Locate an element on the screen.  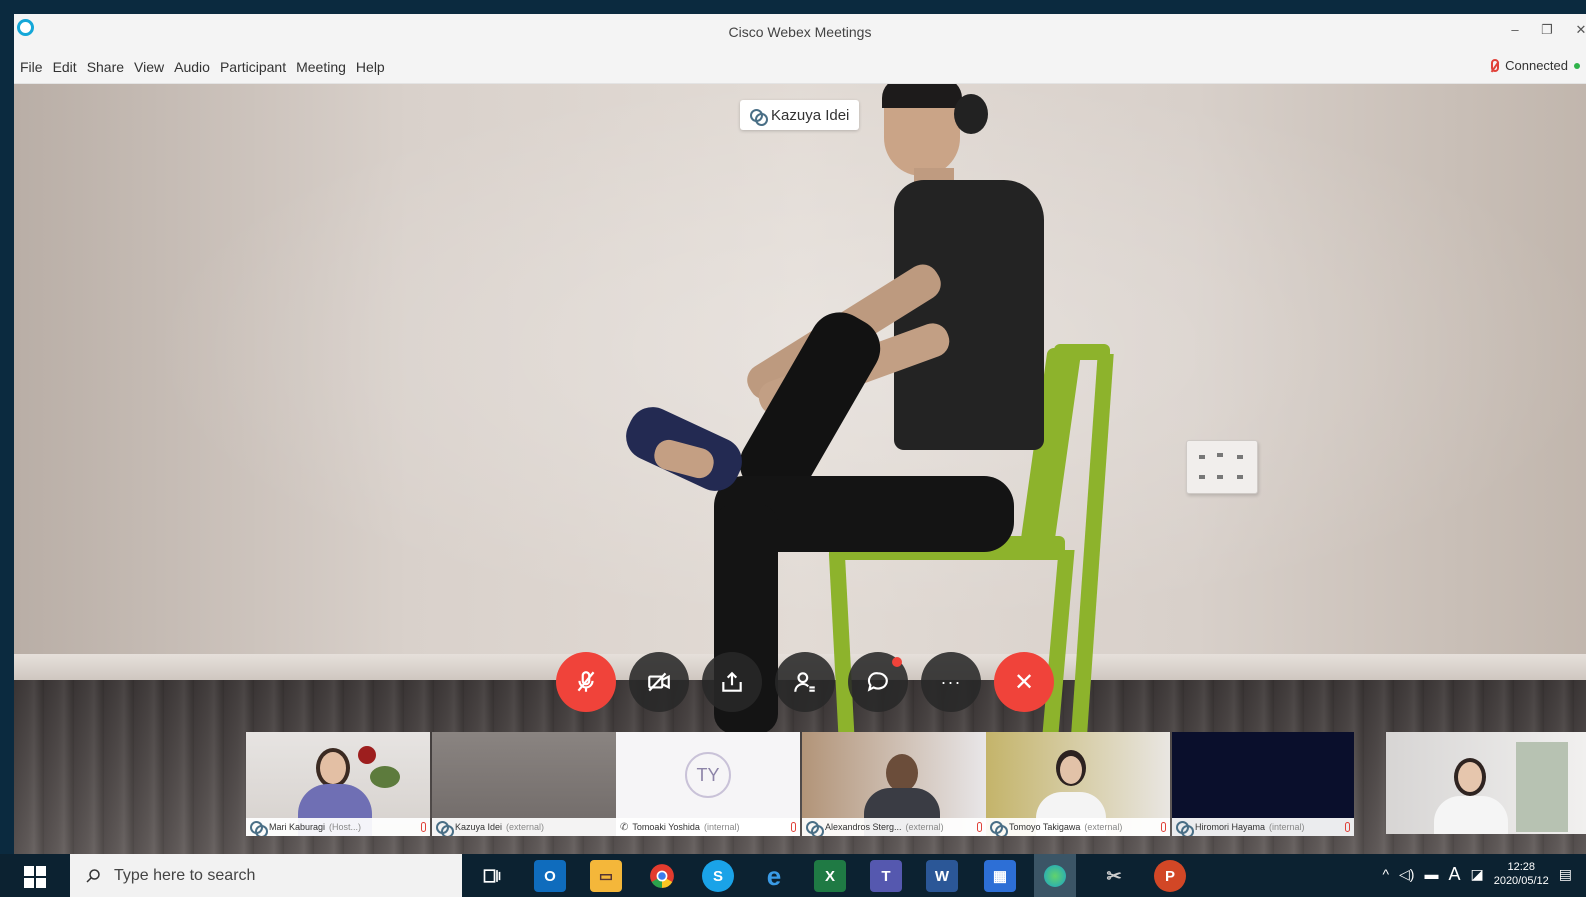
teams-icon: T is located at coordinates (886, 876).